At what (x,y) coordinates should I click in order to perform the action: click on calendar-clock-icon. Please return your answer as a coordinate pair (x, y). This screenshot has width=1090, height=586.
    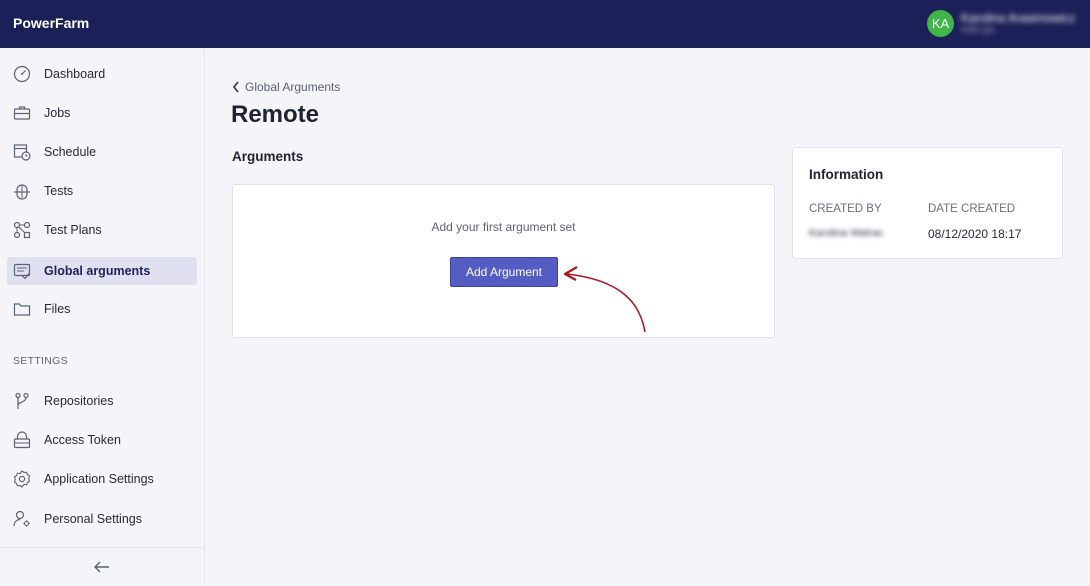
    Looking at the image, I should click on (22, 152).